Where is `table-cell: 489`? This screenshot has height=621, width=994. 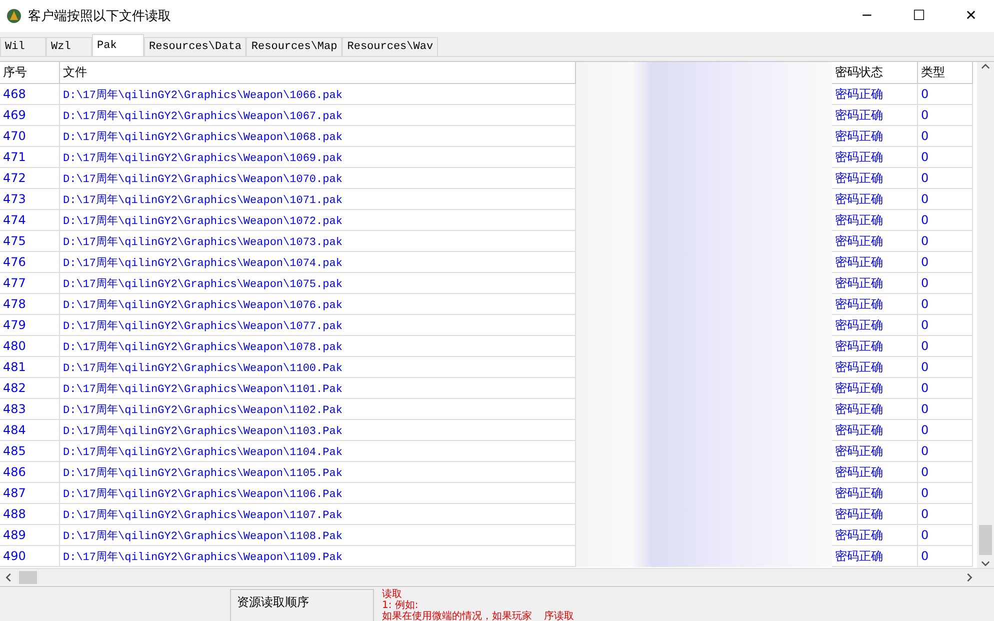
table-cell: 489 is located at coordinates (30, 535).